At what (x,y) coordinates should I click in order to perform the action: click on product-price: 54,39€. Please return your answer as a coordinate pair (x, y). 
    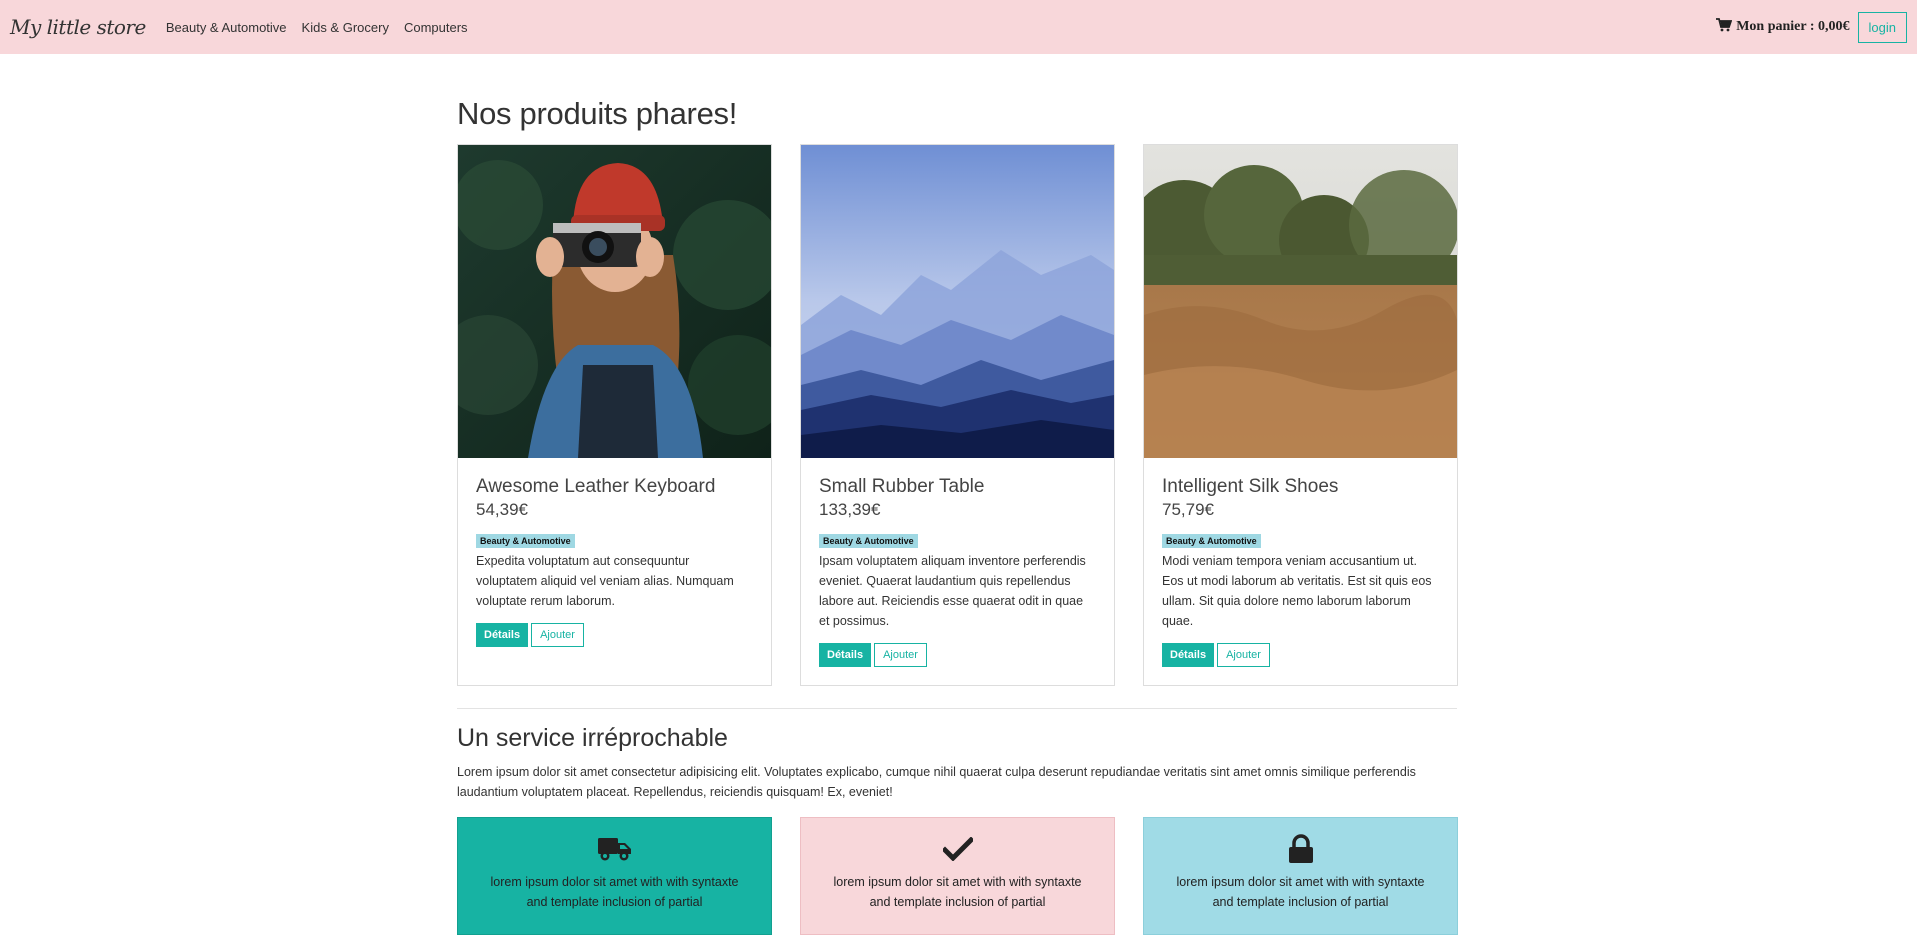
    Looking at the image, I should click on (502, 509).